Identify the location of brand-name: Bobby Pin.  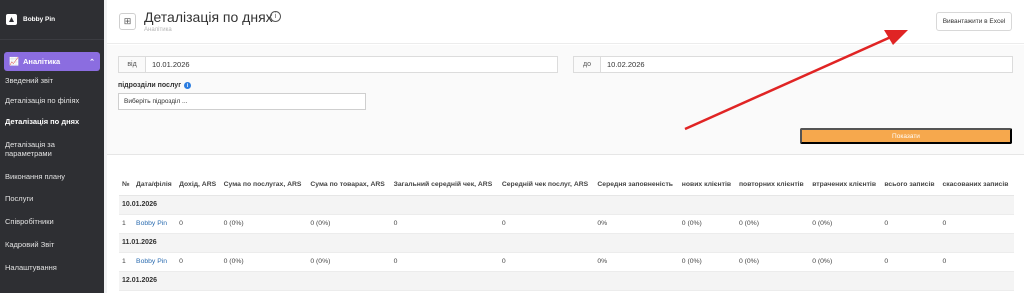
(39, 19).